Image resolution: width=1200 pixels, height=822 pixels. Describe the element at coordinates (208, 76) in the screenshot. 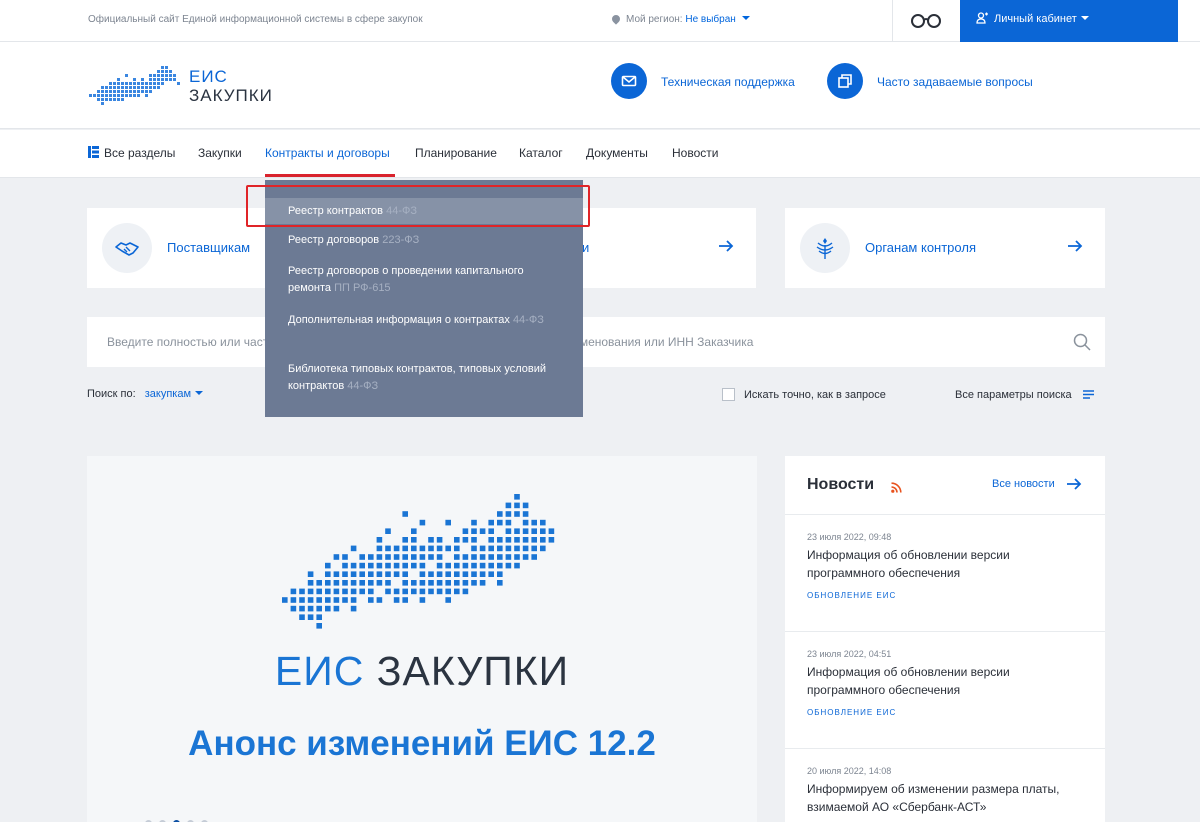

I see `logo-text-eis: ЕИС` at that location.